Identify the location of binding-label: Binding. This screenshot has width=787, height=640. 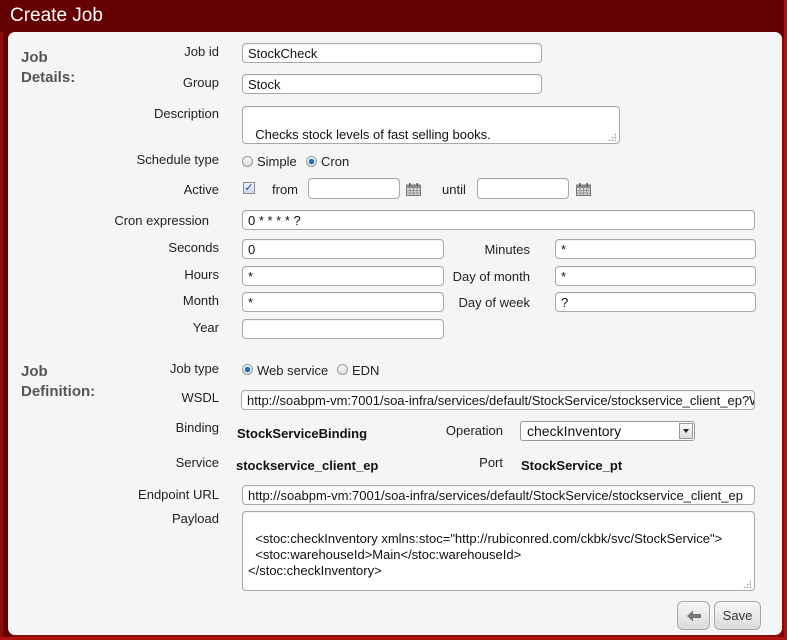
(197, 427).